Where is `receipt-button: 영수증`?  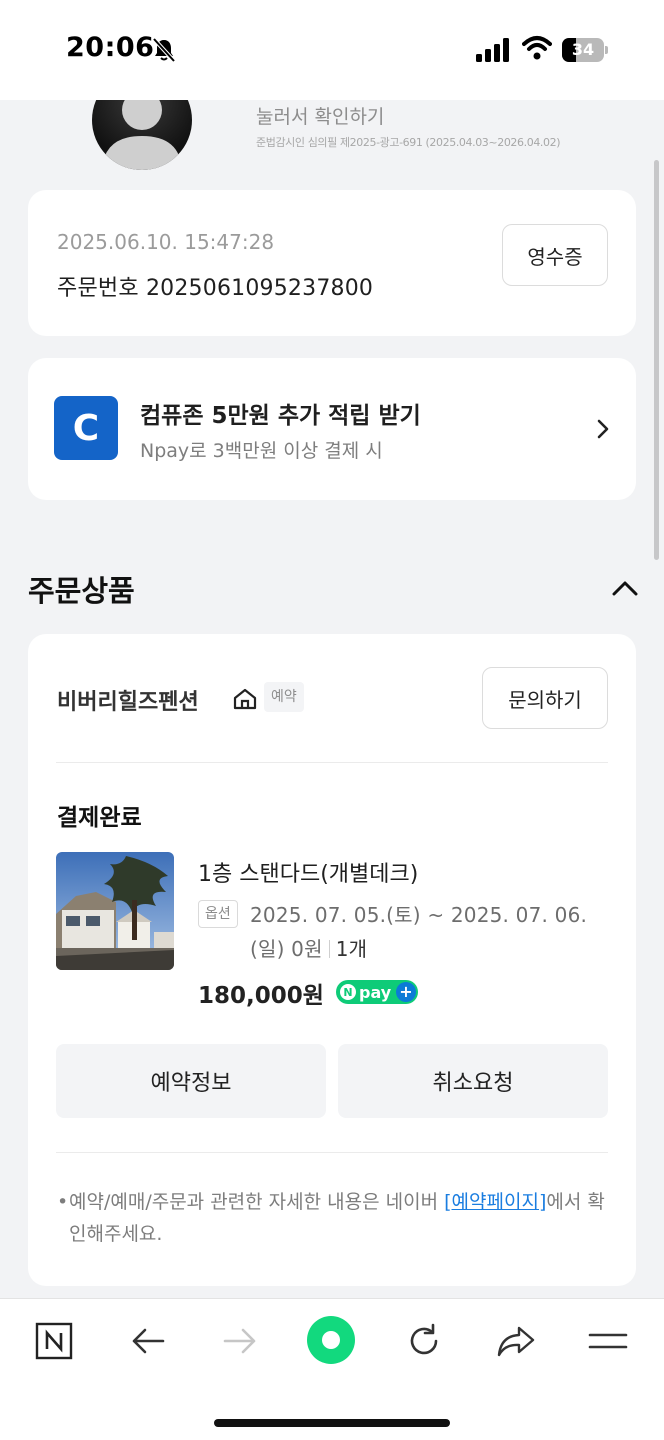
receipt-button: 영수증 is located at coordinates (555, 255).